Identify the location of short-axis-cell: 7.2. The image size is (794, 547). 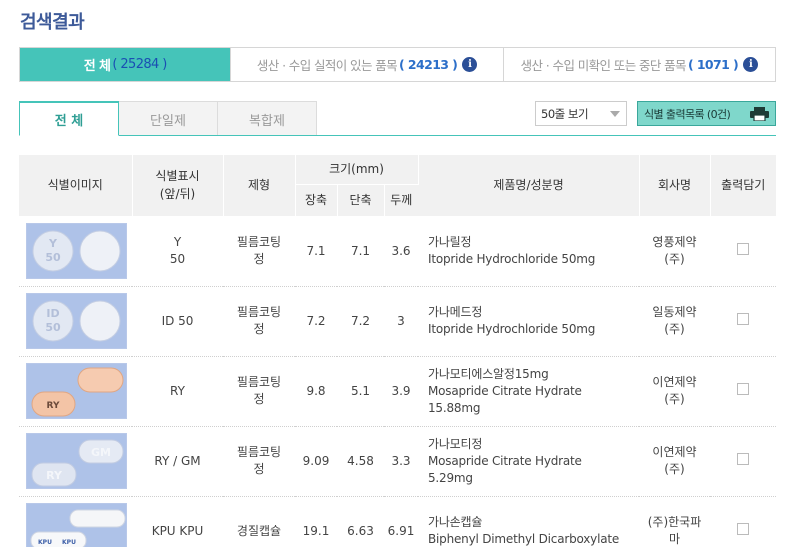
(360, 321).